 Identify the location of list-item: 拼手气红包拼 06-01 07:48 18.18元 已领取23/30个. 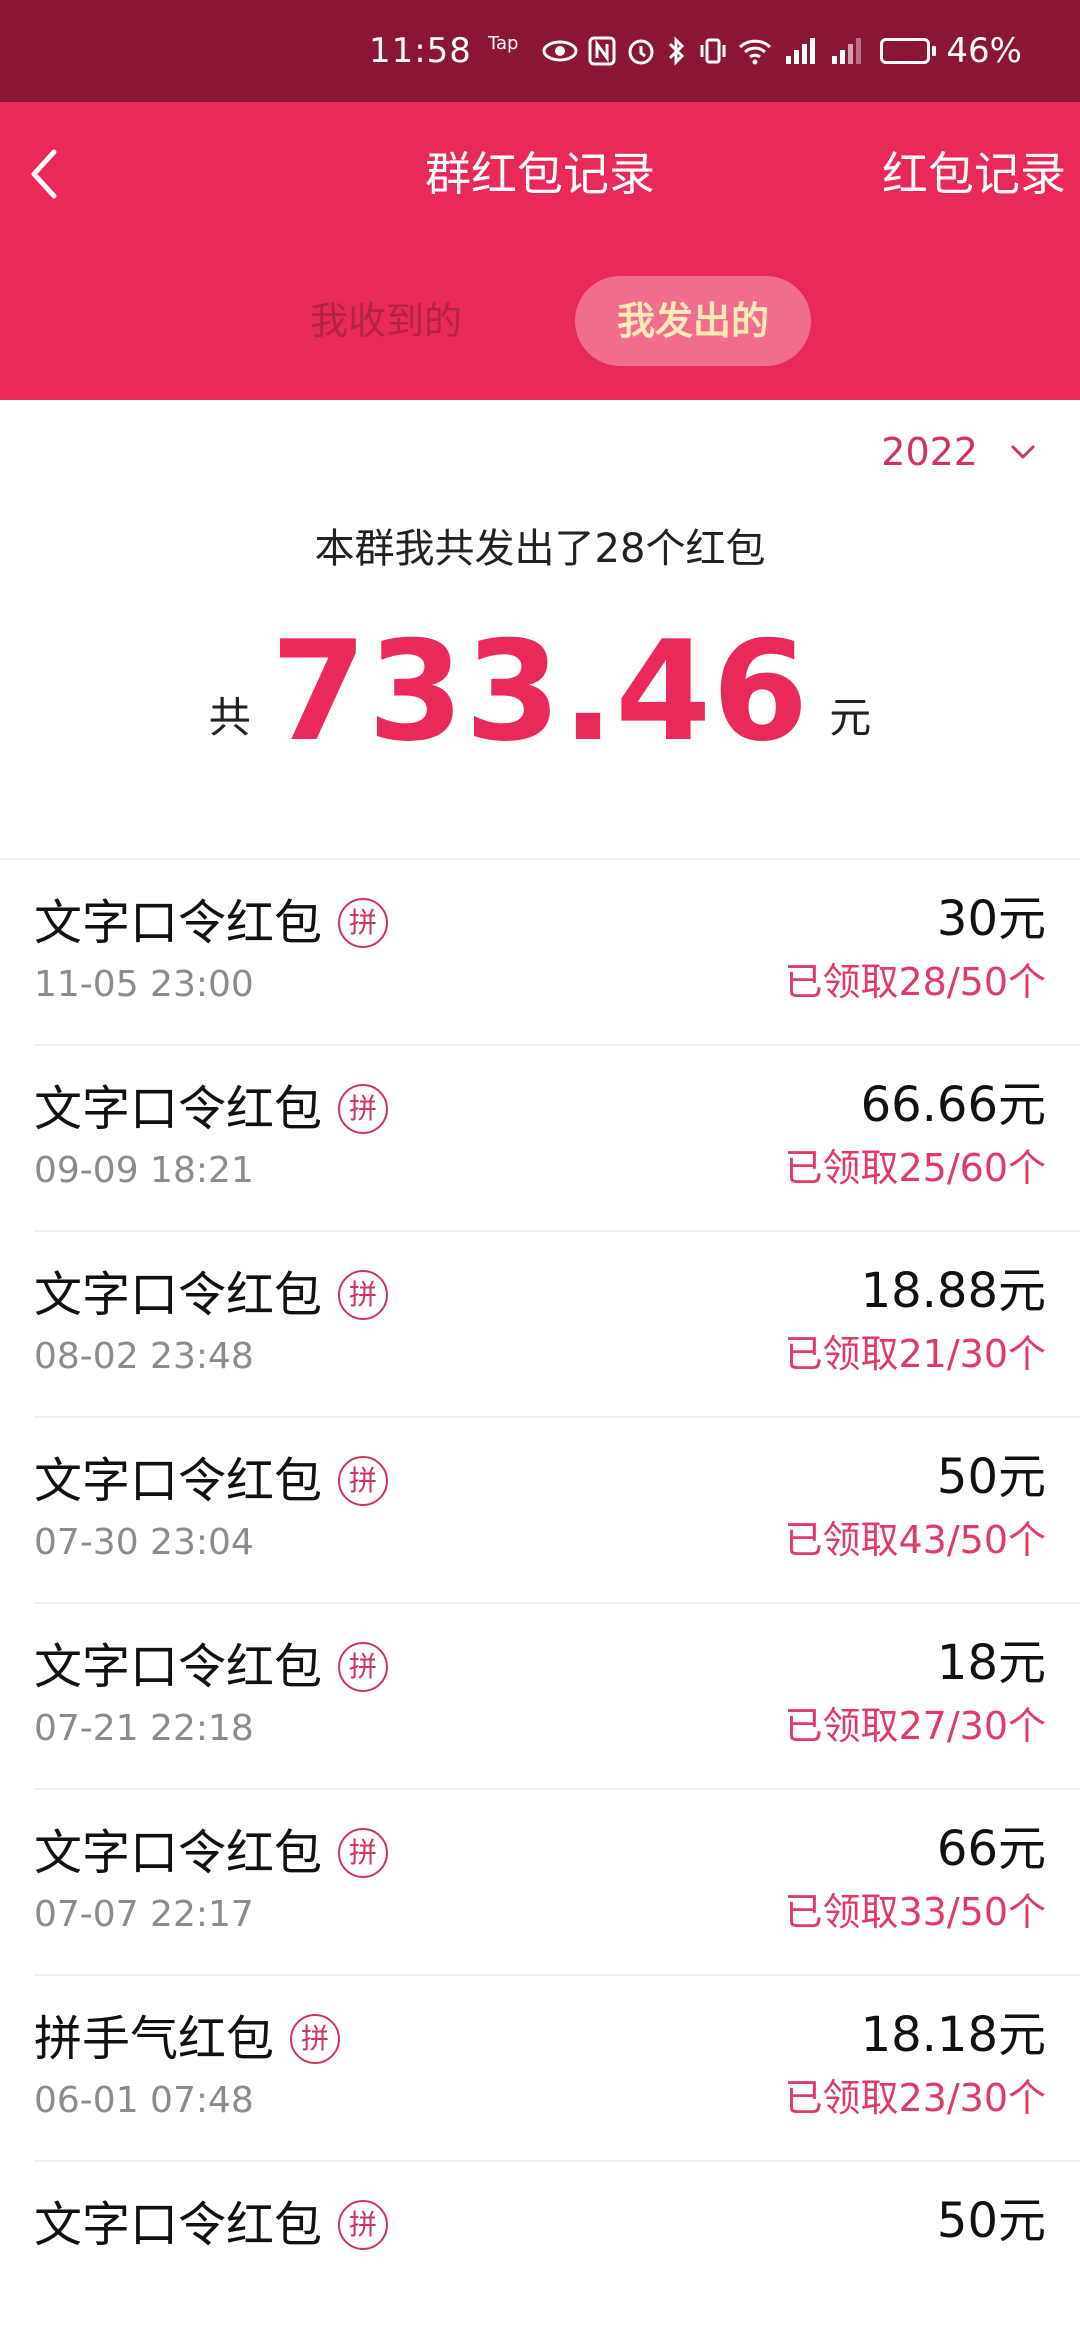
(540, 2069).